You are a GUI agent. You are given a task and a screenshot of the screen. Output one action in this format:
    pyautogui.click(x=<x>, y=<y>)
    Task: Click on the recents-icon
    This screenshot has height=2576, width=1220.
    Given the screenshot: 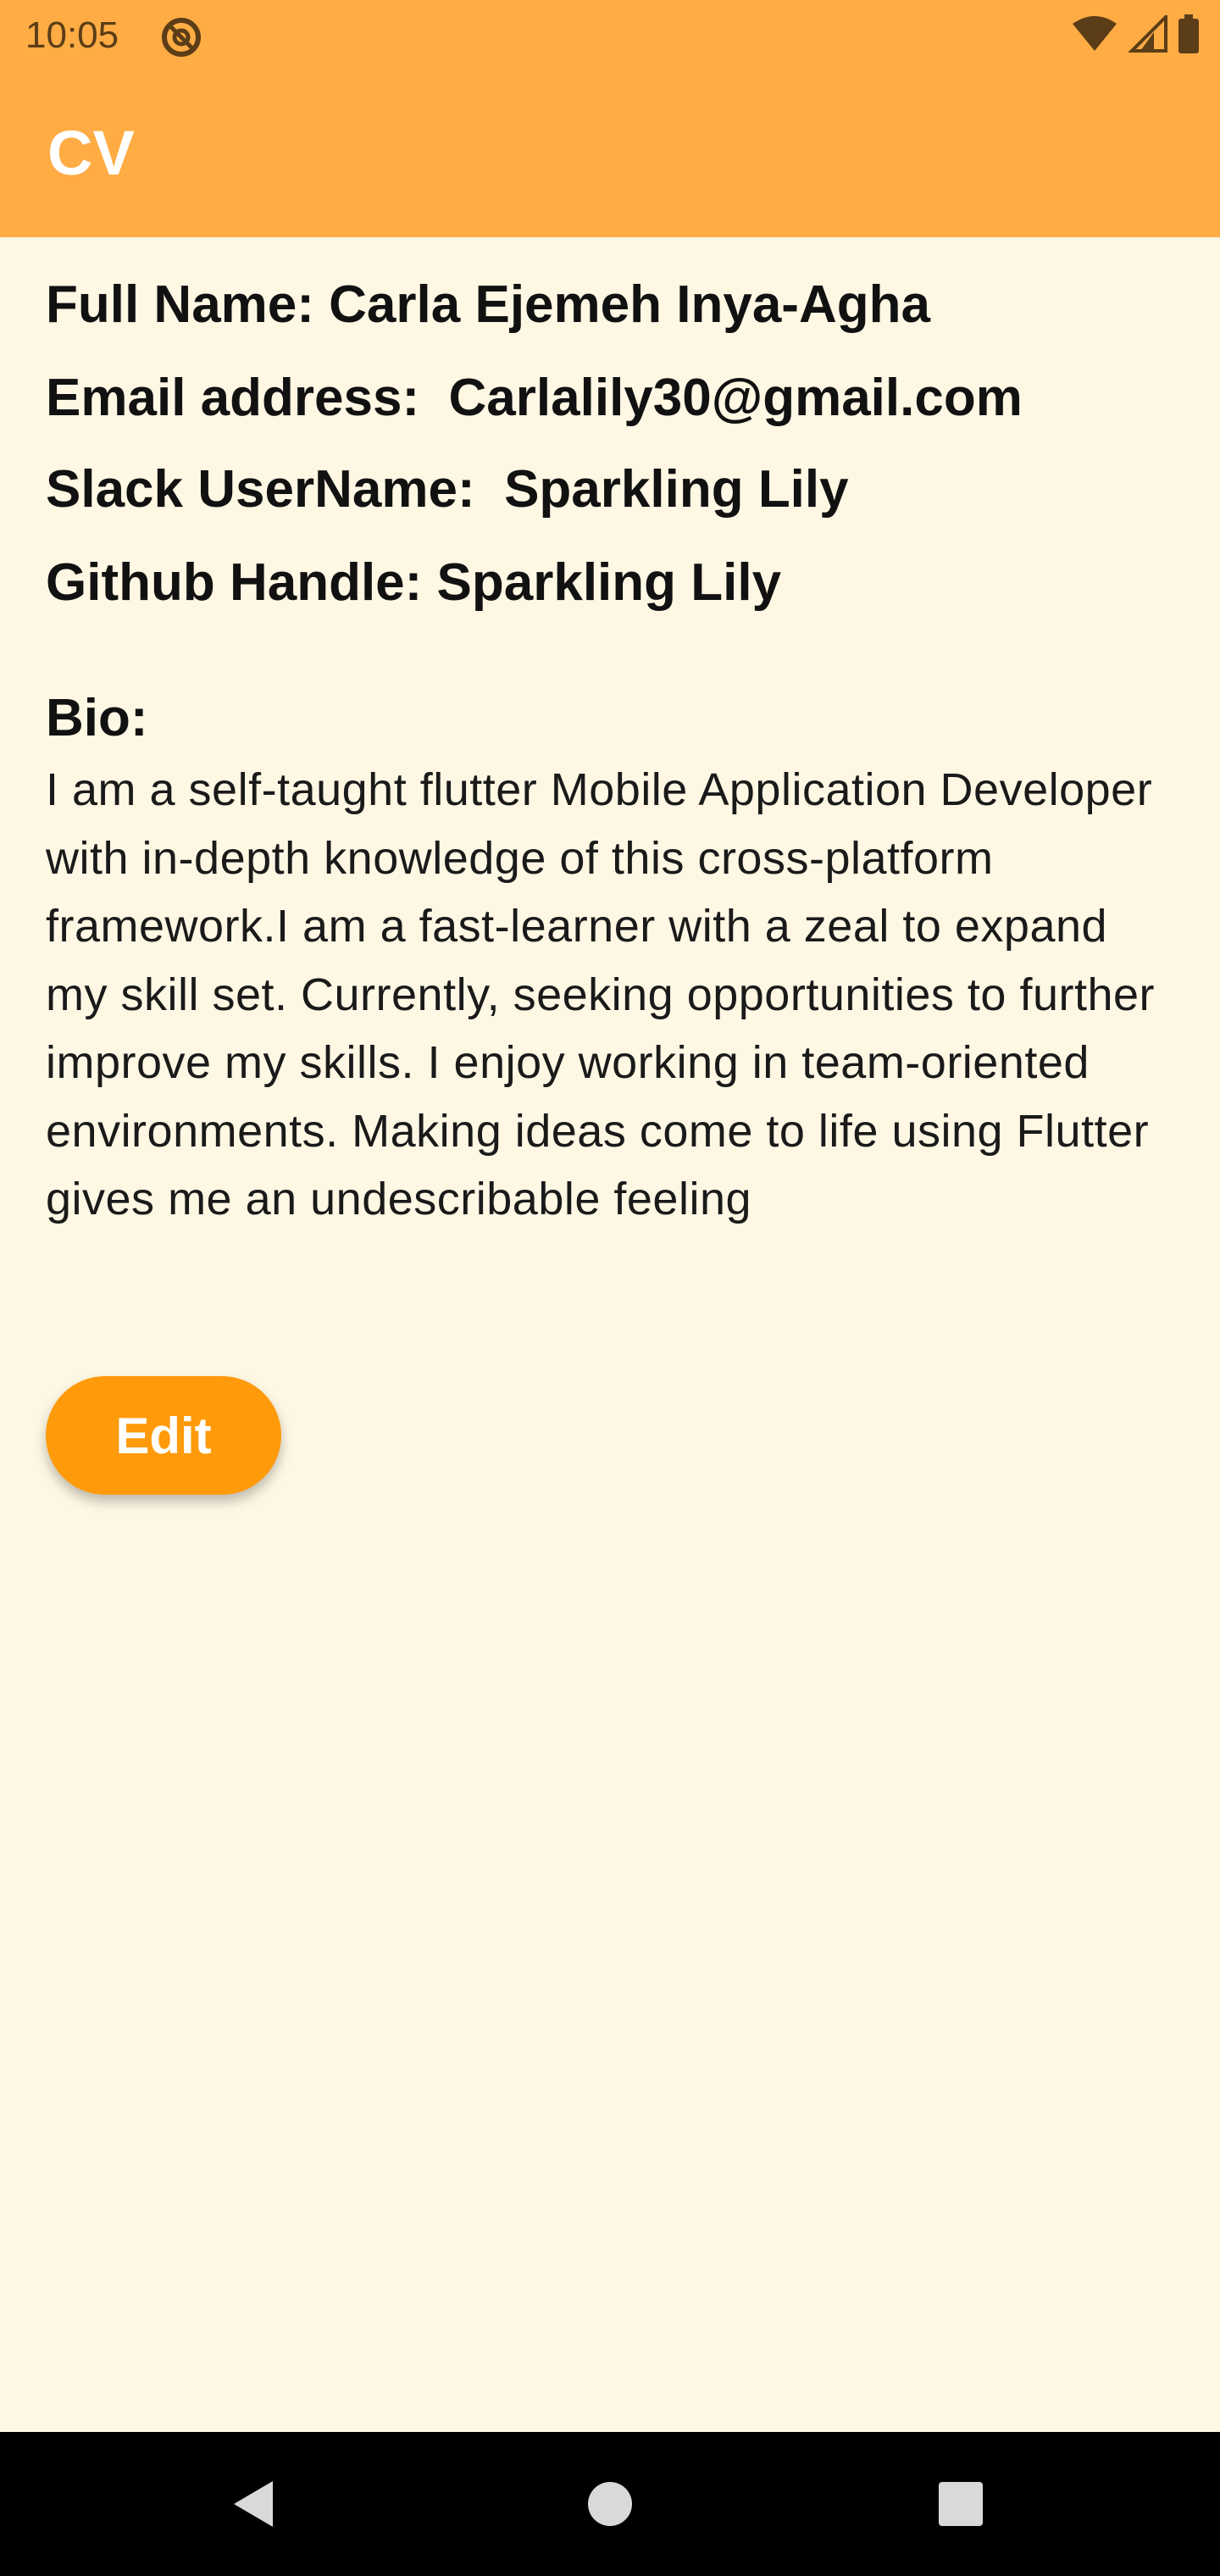 What is the action you would take?
    pyautogui.click(x=961, y=2504)
    